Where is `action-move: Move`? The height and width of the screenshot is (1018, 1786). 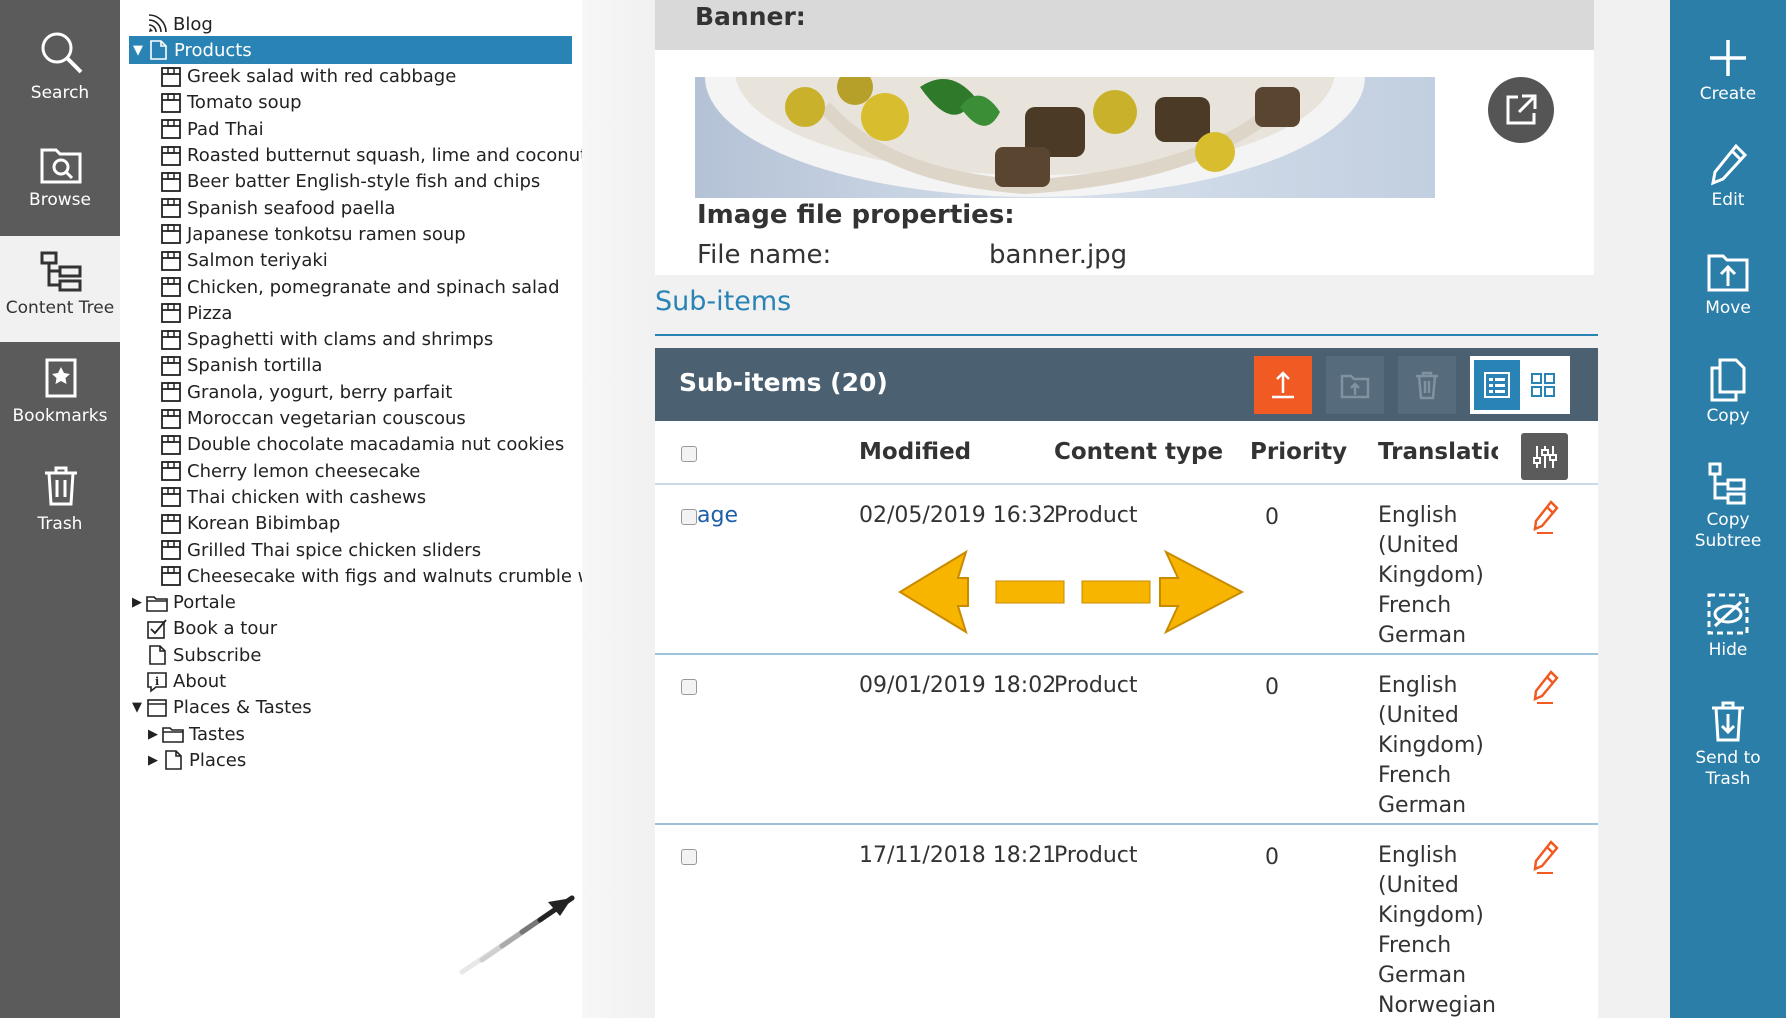 action-move: Move is located at coordinates (1728, 295).